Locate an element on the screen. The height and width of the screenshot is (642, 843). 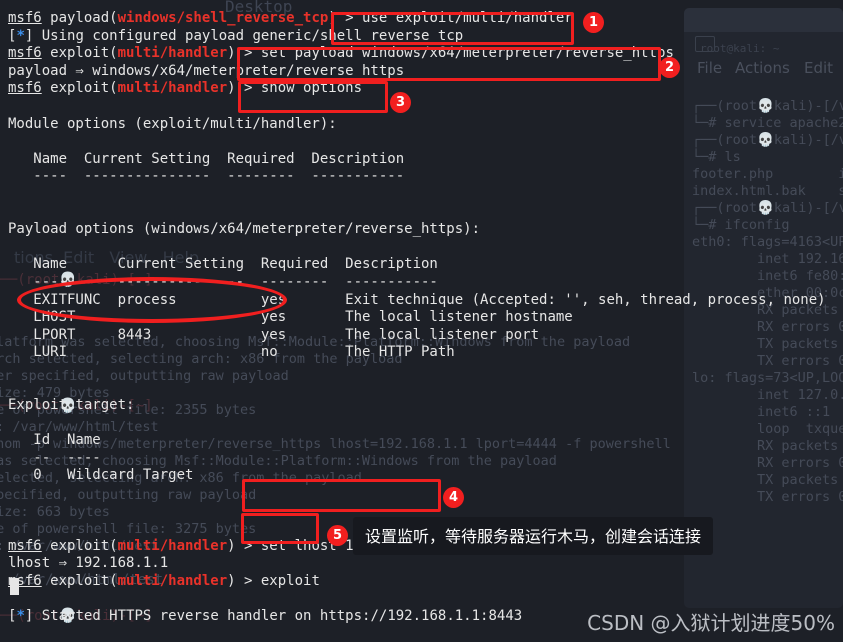
ghost-terminal-line: loop txqueuelen 1000 is located at coordinates (800, 429).